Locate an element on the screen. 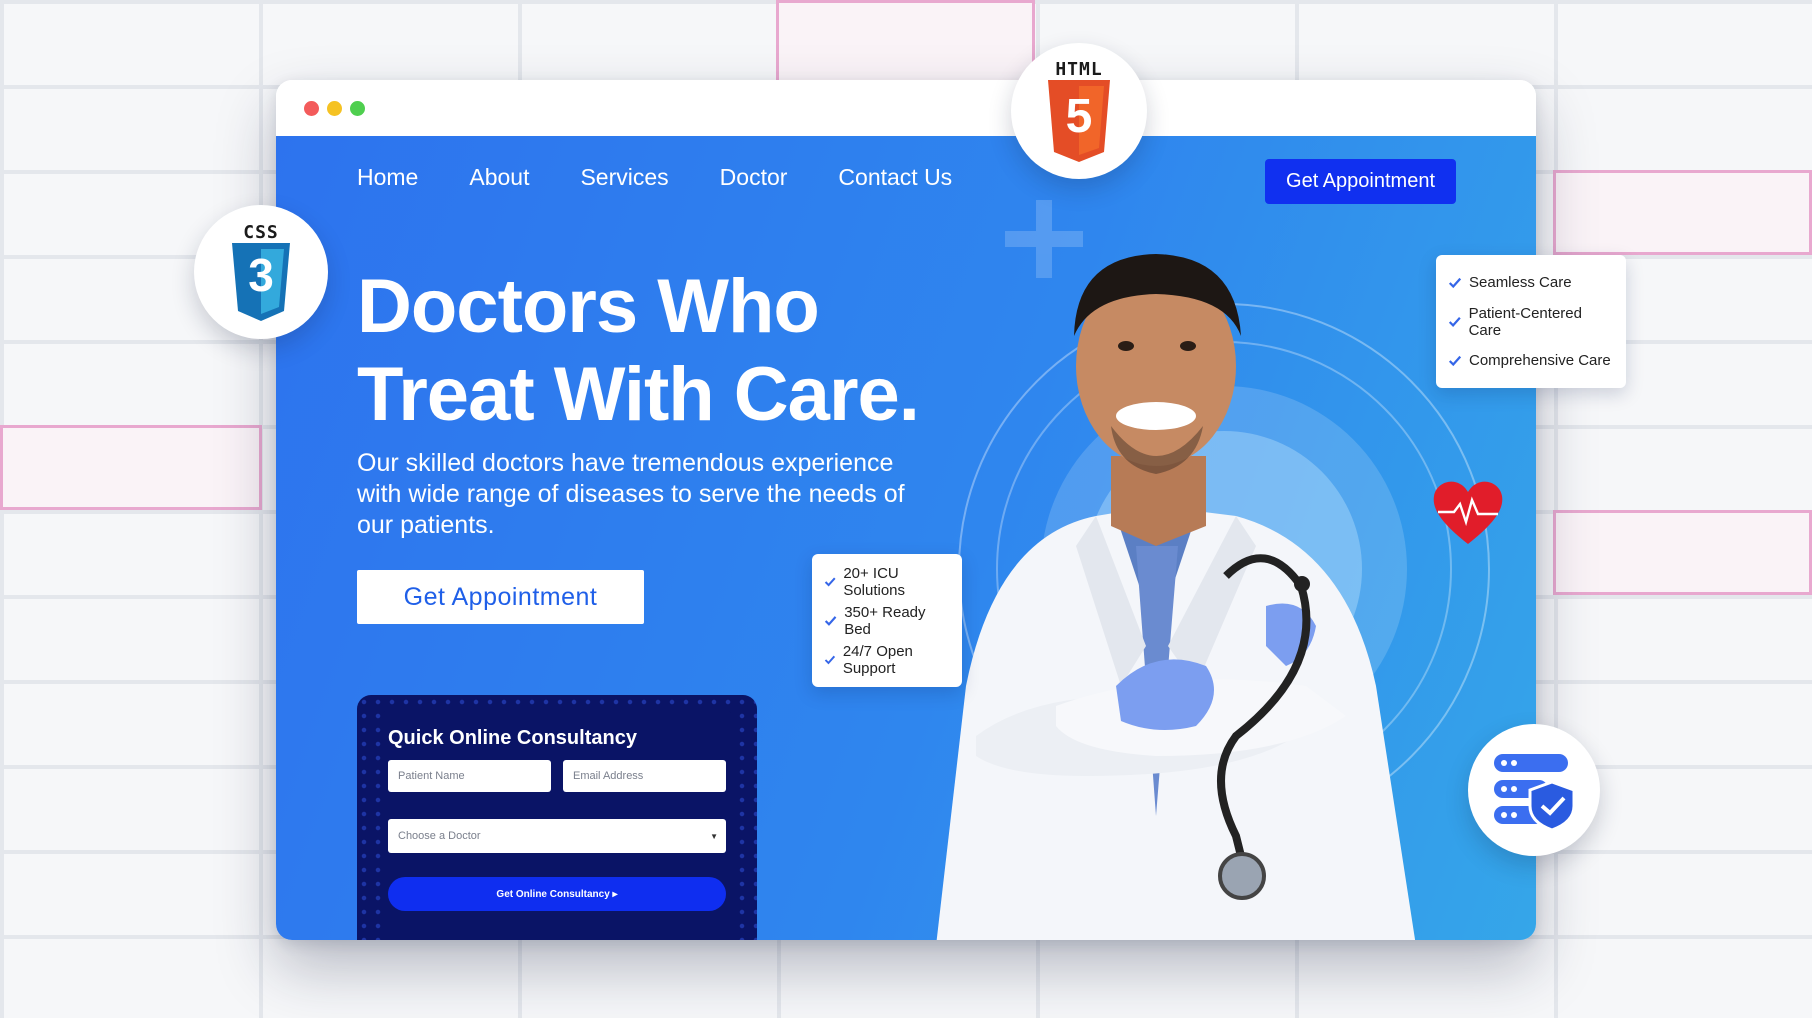  html5-number: 5 is located at coordinates (1079, 116).